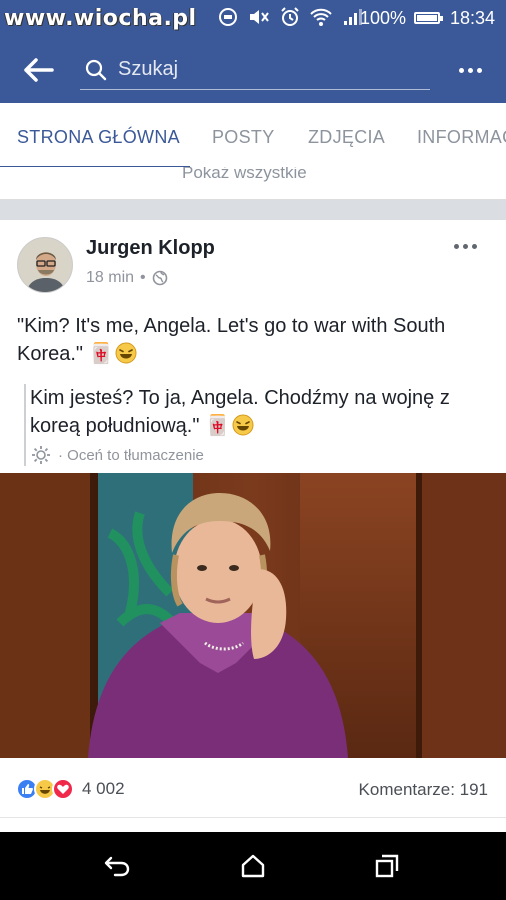 This screenshot has width=506, height=900. I want to click on tab-home: STRONA GŁÓWNA, so click(98, 137).